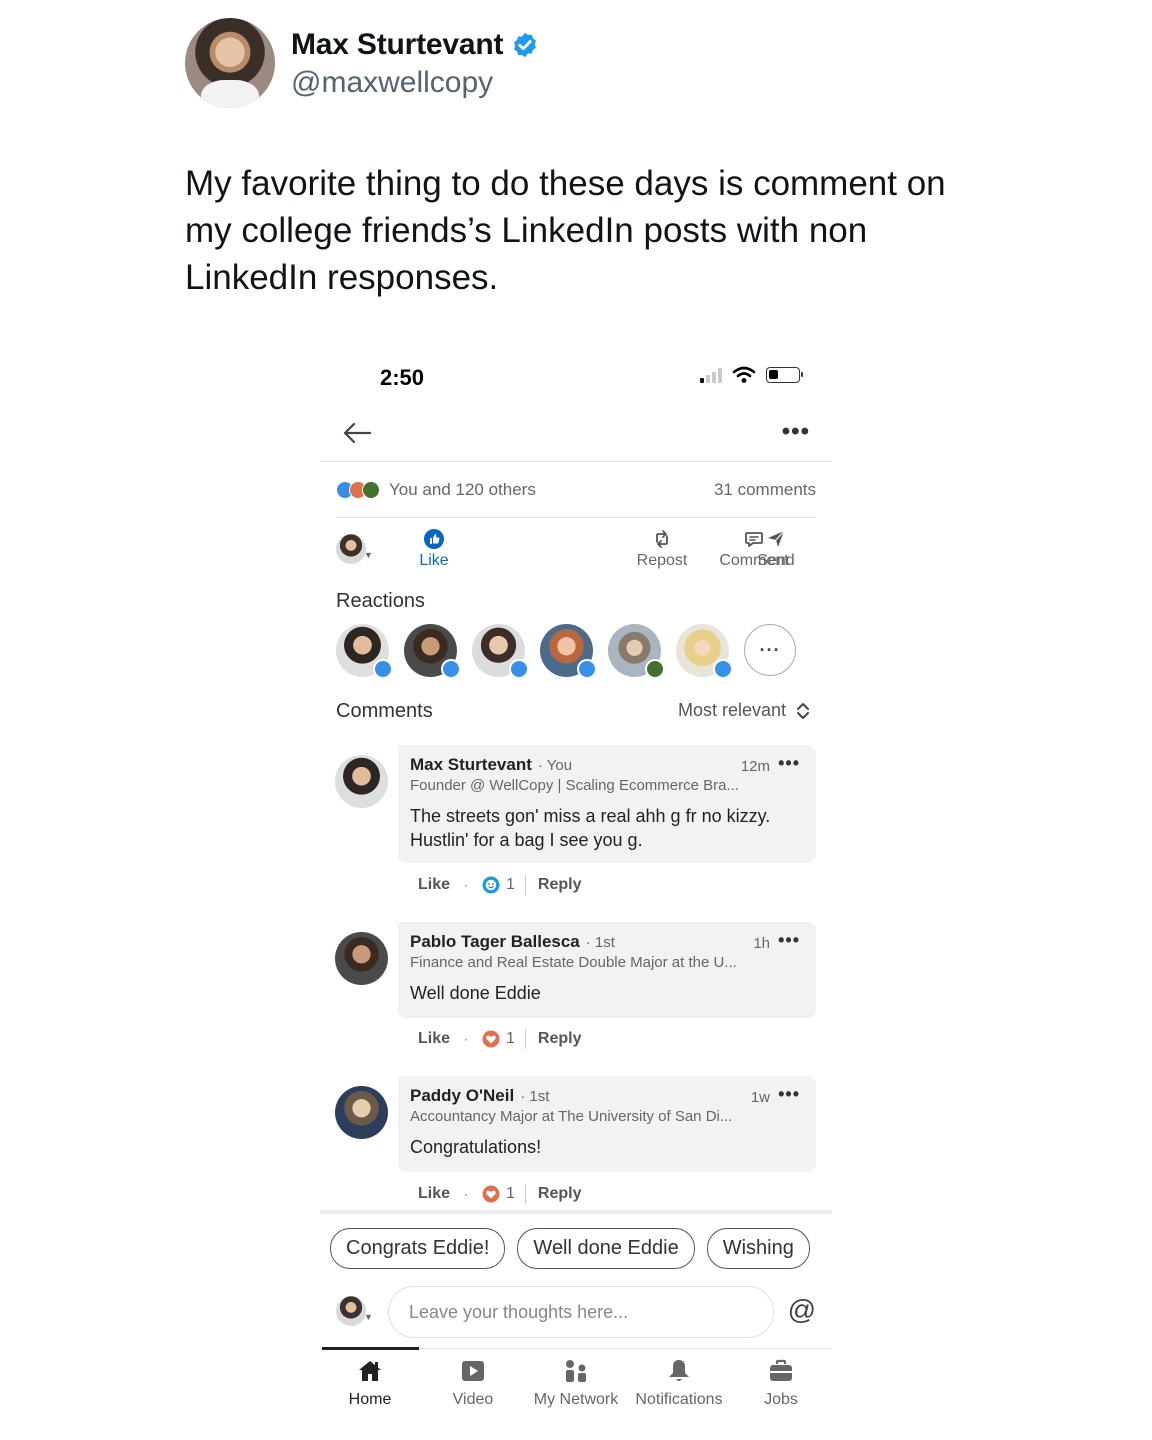 This screenshot has height=1440, width=1152. I want to click on comments-count-text: 31 comments, so click(765, 490).